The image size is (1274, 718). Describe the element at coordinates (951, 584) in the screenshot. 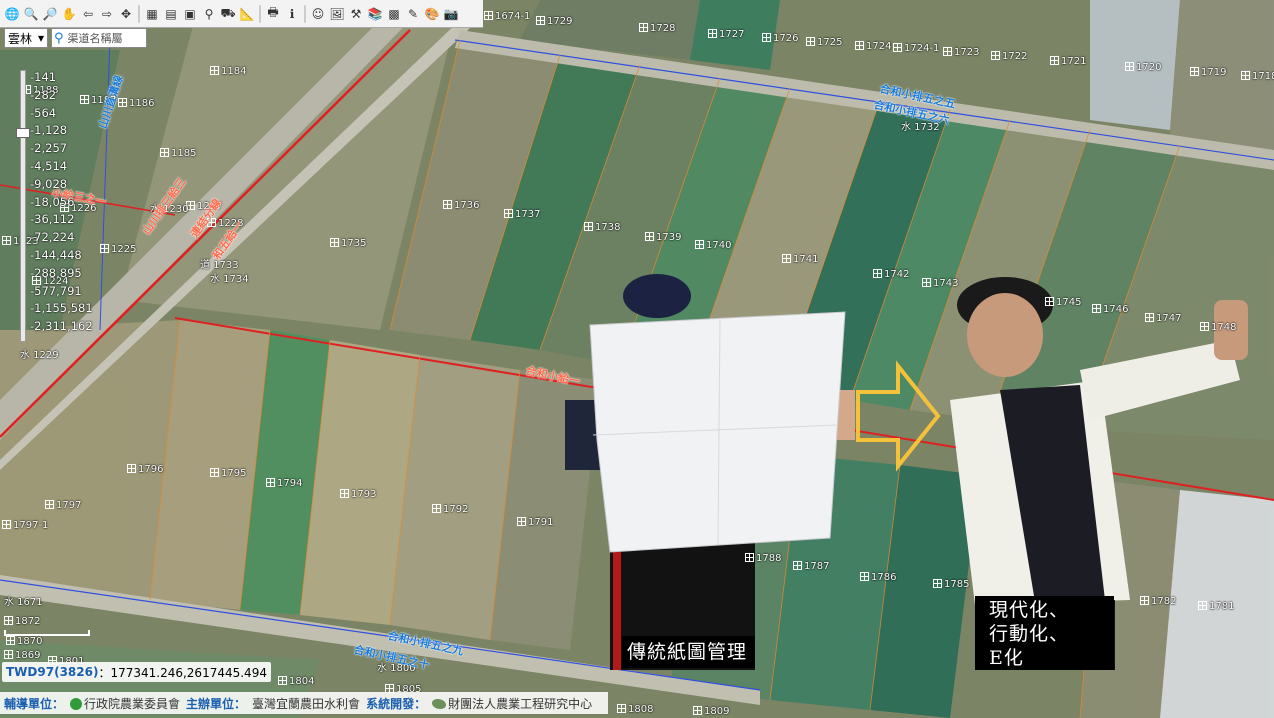

I see `parcel-label: 1785` at that location.